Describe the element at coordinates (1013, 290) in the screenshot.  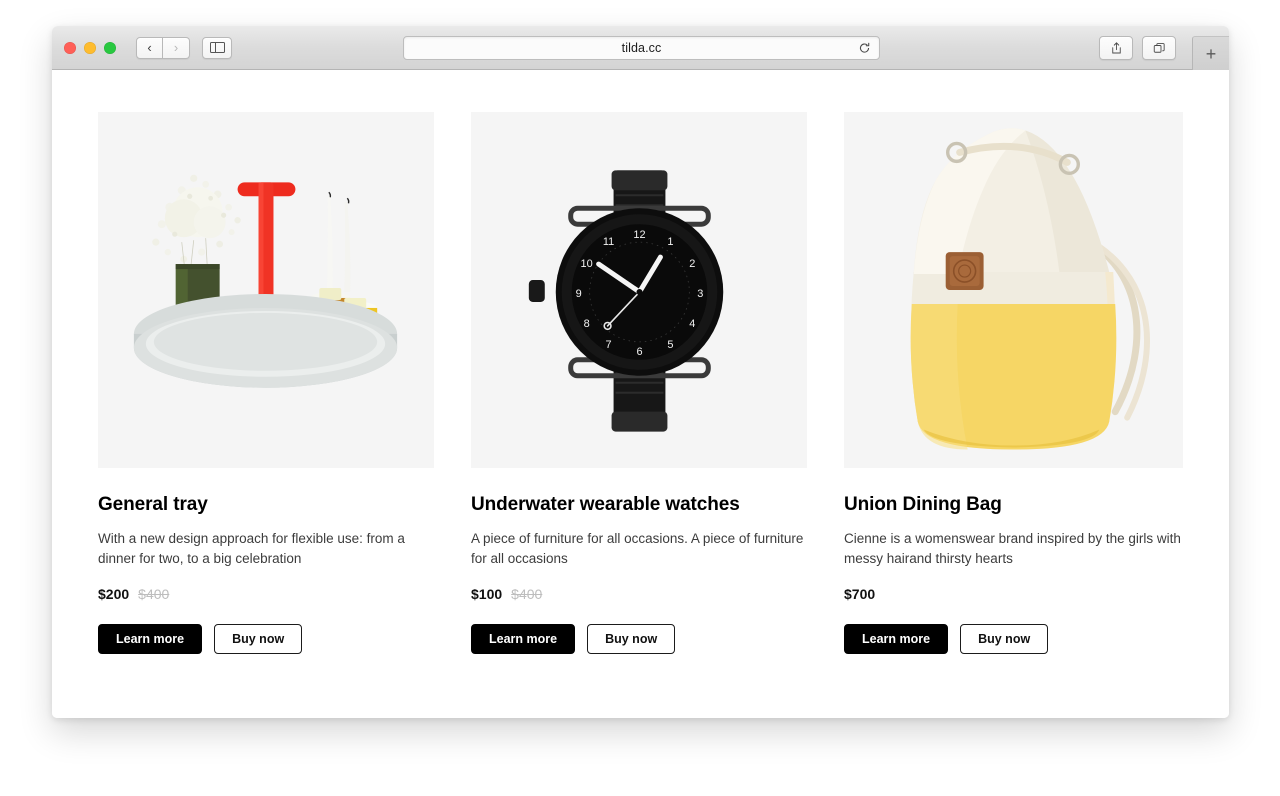
I see `union-dining-bag-photo` at that location.